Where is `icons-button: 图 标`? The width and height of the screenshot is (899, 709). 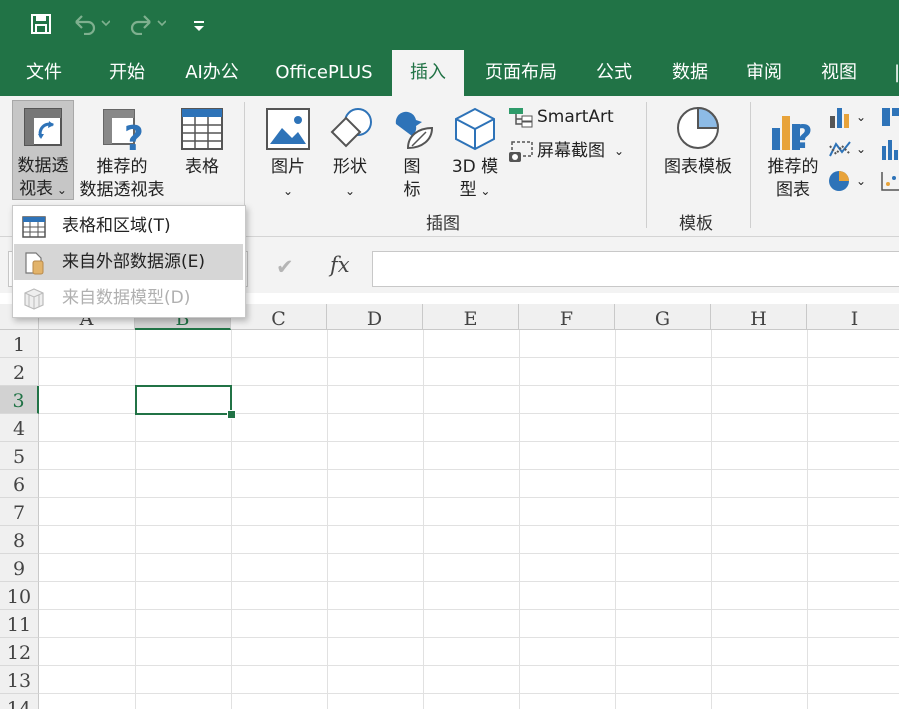 icons-button: 图 标 is located at coordinates (412, 150).